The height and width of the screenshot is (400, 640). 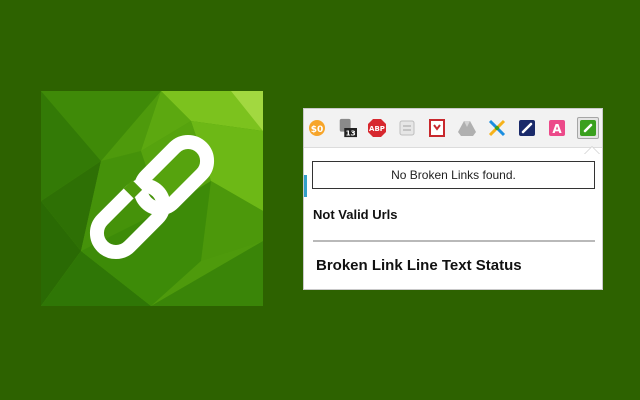 I want to click on status-message-box: No Broken Links found., so click(x=453, y=175).